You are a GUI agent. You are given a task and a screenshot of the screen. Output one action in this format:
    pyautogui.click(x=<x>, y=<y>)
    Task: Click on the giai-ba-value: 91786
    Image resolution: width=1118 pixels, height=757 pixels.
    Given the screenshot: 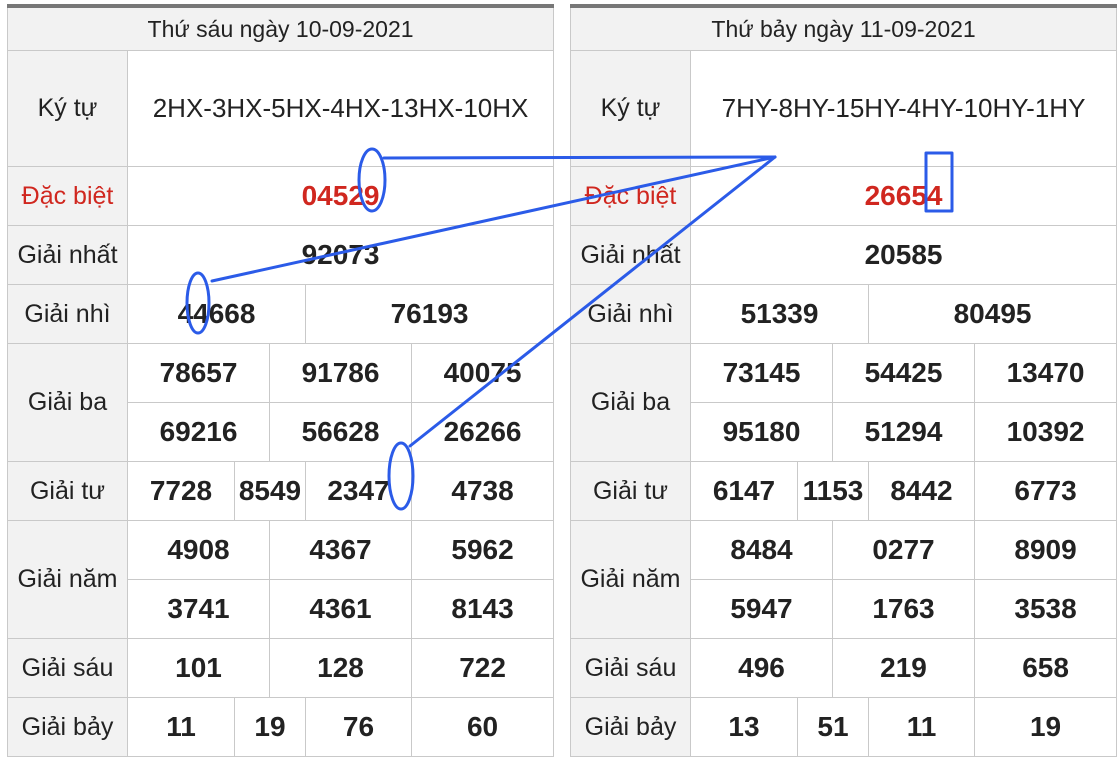 What is the action you would take?
    pyautogui.click(x=340, y=373)
    